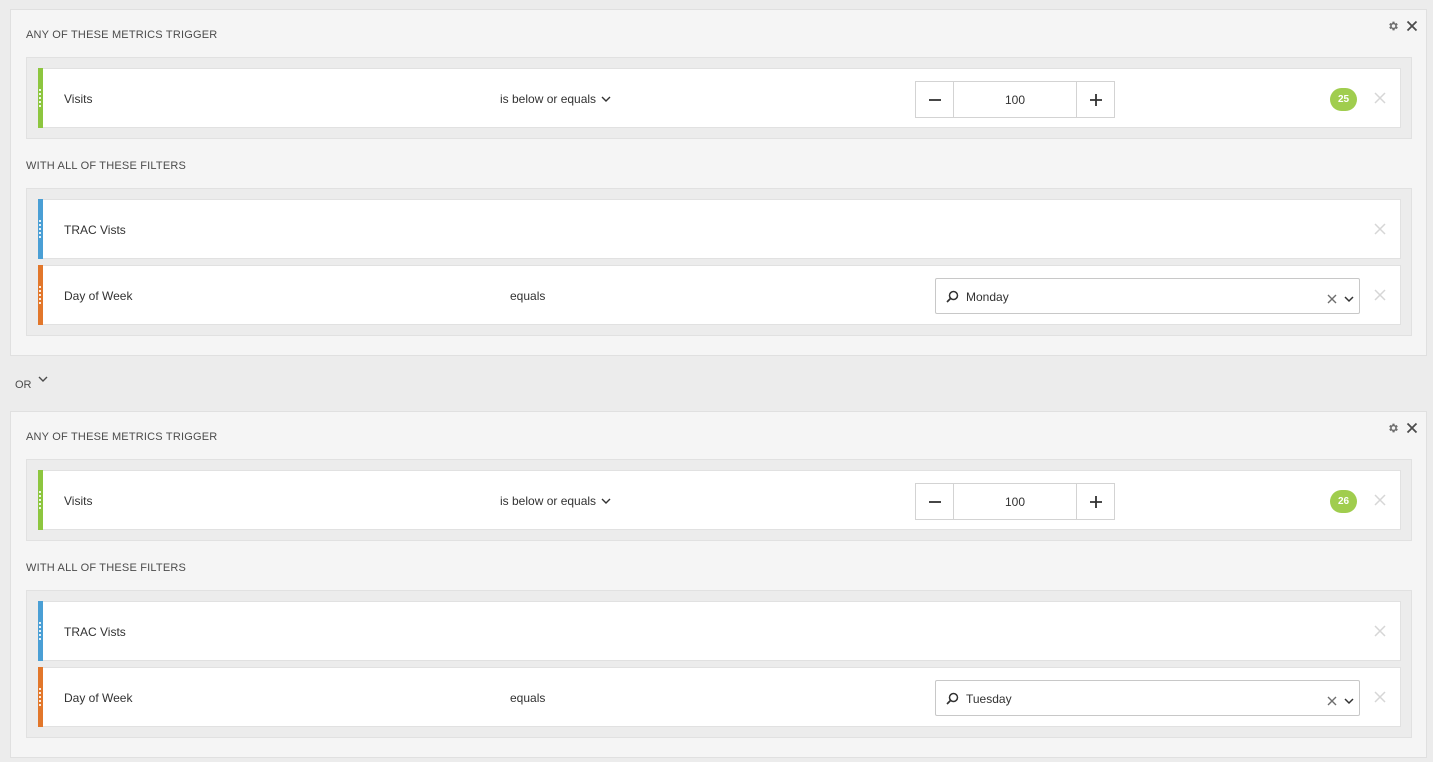  I want to click on filter-row: Day of Week equals Tuesday, so click(719, 697).